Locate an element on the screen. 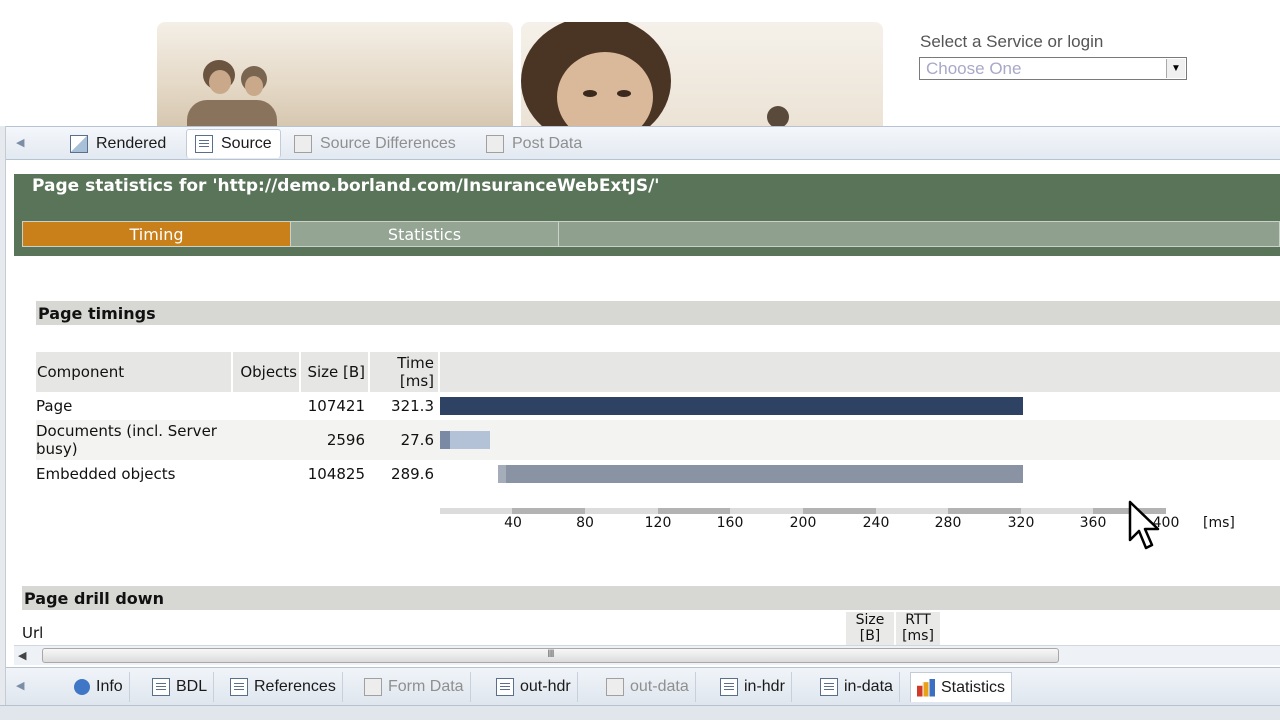 Image resolution: width=1280 pixels, height=720 pixels. axis-unit-label: [ms] is located at coordinates (1219, 523).